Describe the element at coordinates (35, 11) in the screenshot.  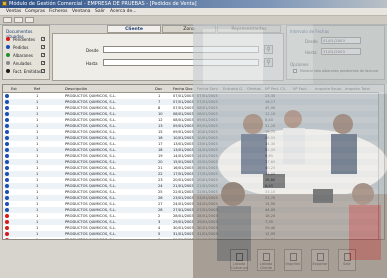
I see `menu-compras: Compras` at that location.